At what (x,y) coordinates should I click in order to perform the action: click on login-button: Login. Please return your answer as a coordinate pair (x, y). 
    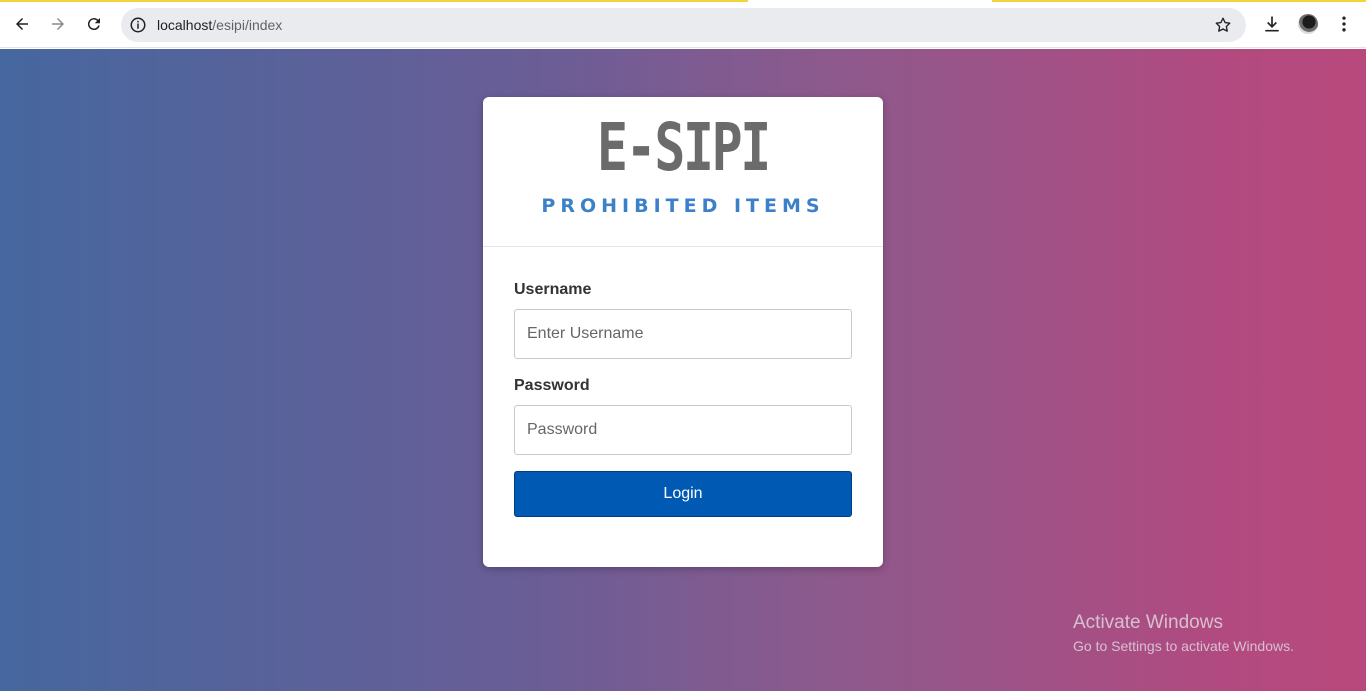
    Looking at the image, I should click on (683, 494).